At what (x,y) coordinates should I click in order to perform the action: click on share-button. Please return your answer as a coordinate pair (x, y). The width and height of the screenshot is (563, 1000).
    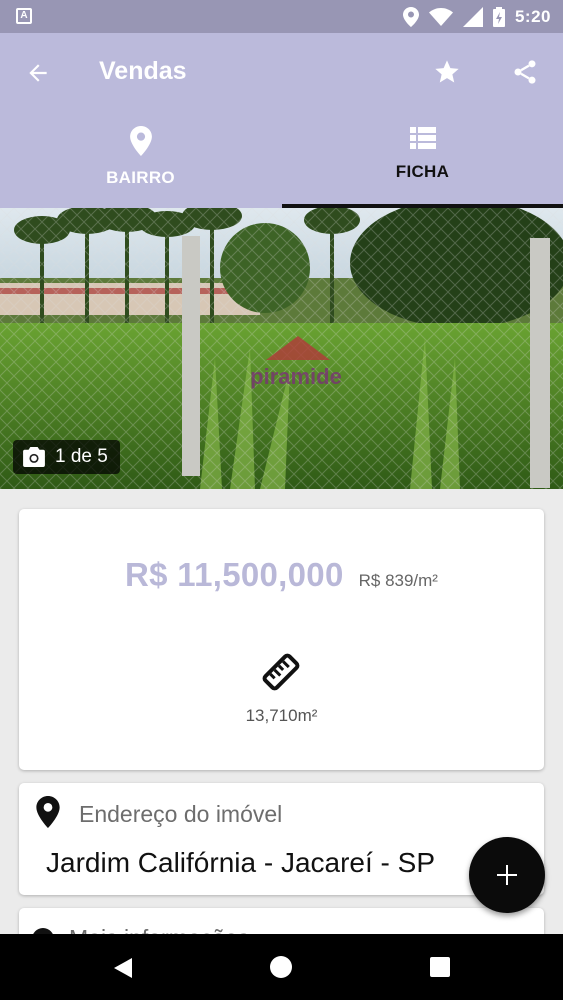
    Looking at the image, I should click on (525, 72).